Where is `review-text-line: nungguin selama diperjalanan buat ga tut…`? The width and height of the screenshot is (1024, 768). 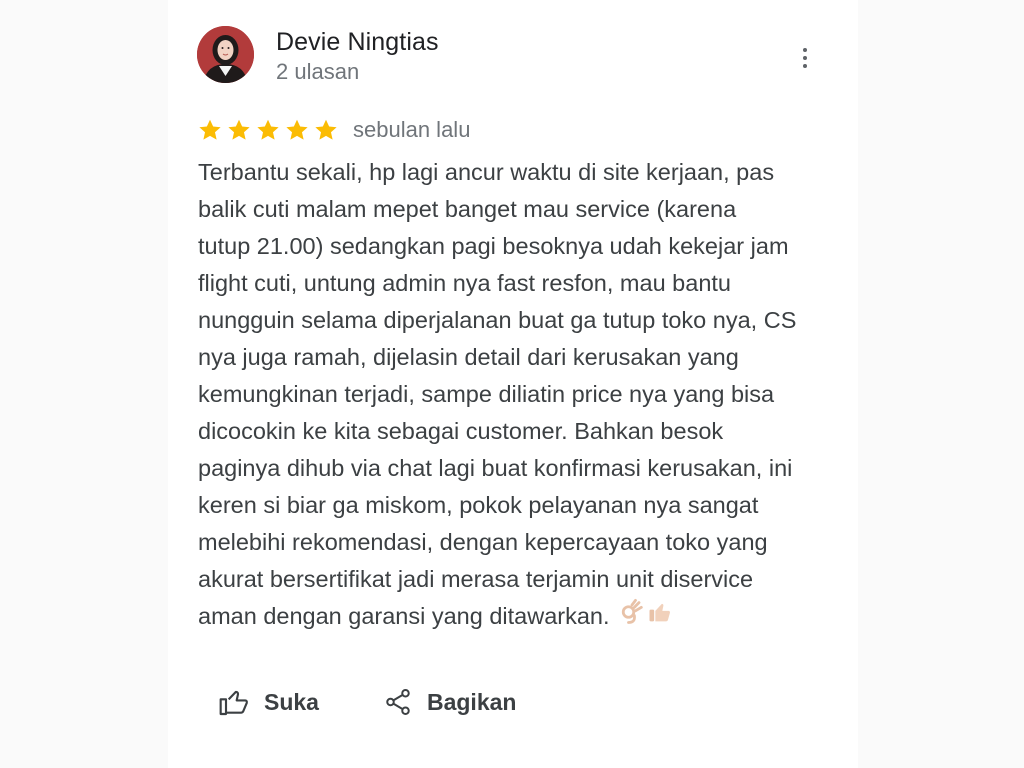 review-text-line: nungguin selama diperjalanan buat ga tut… is located at coordinates (518, 320).